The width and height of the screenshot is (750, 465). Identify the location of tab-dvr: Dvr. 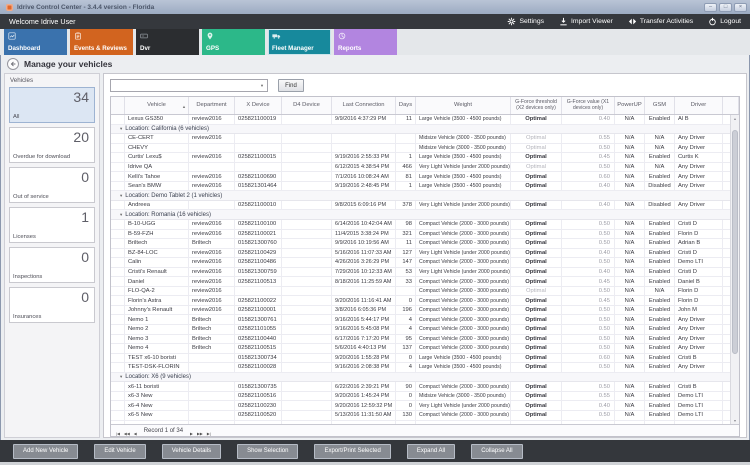
(167, 42).